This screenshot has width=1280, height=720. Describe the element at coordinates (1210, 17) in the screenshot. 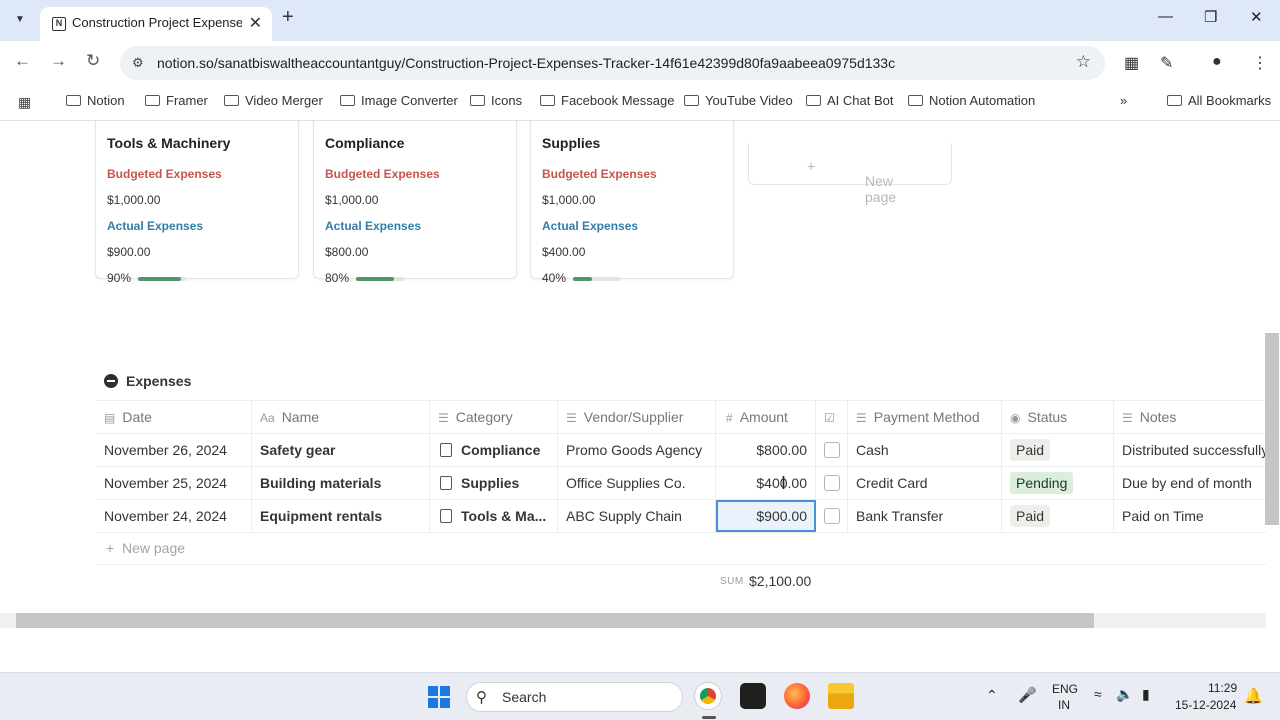

I see `restore-button: ❐` at that location.